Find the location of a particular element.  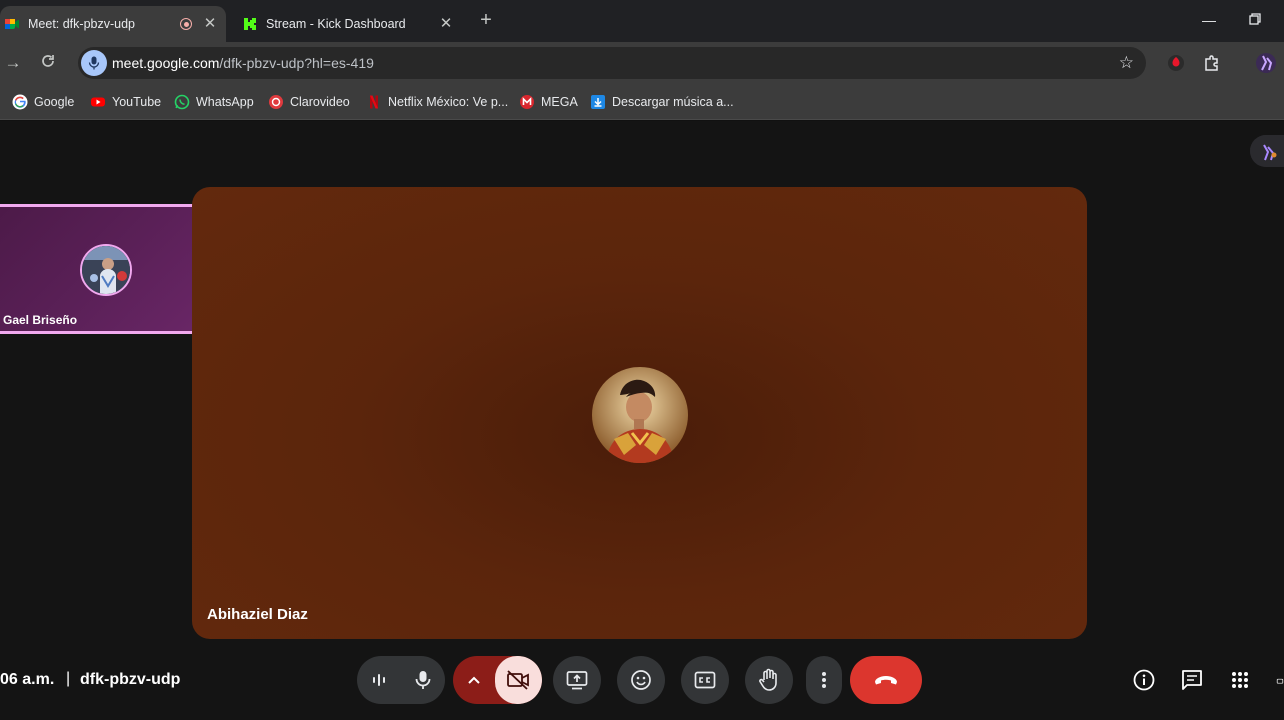

lock-person-icon is located at coordinates (1280, 681).